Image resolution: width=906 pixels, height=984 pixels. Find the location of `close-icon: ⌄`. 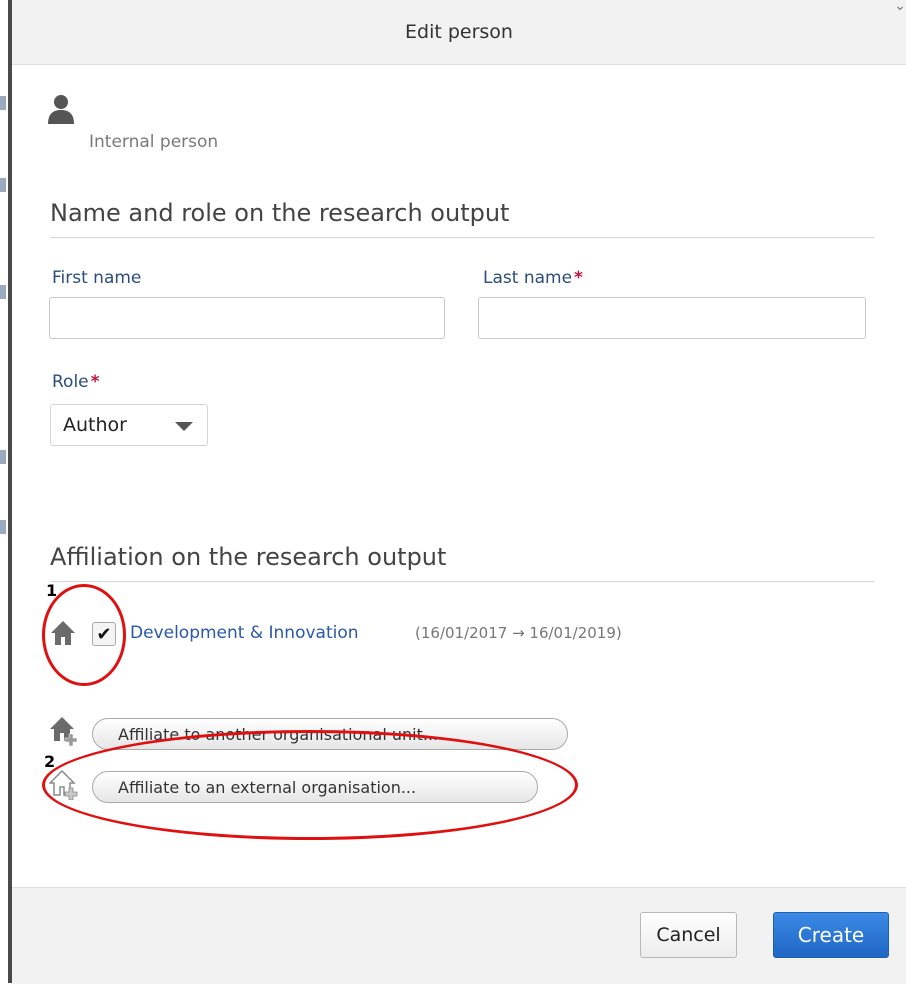

close-icon: ⌄ is located at coordinates (900, 7).